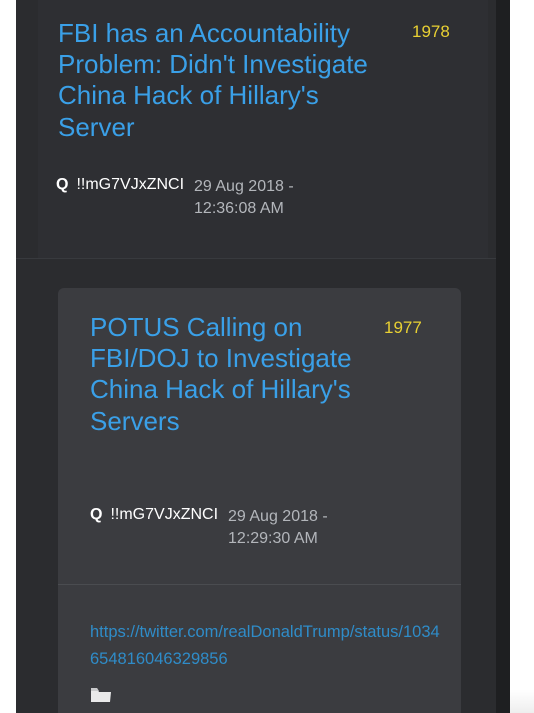  Describe the element at coordinates (239, 208) in the screenshot. I see `post-time: 12:36:08 AM` at that location.